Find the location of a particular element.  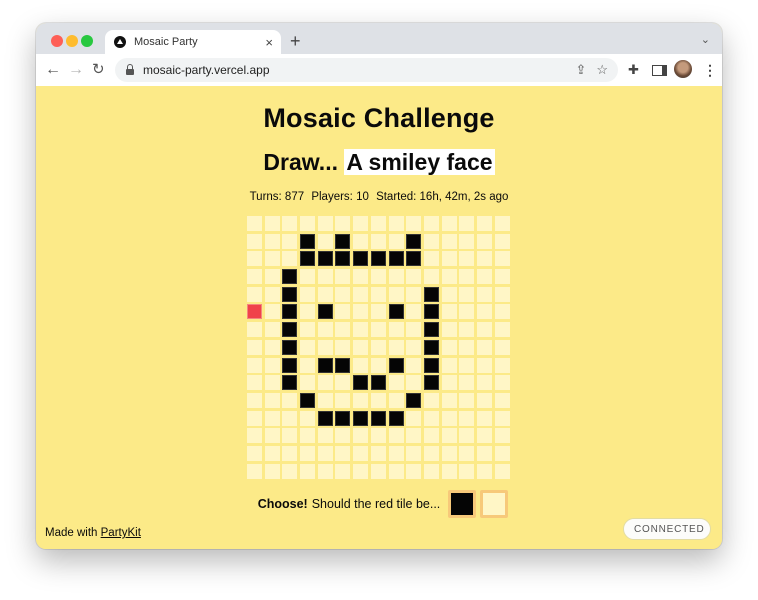

tile-empty-r11-c11 is located at coordinates (449, 418).